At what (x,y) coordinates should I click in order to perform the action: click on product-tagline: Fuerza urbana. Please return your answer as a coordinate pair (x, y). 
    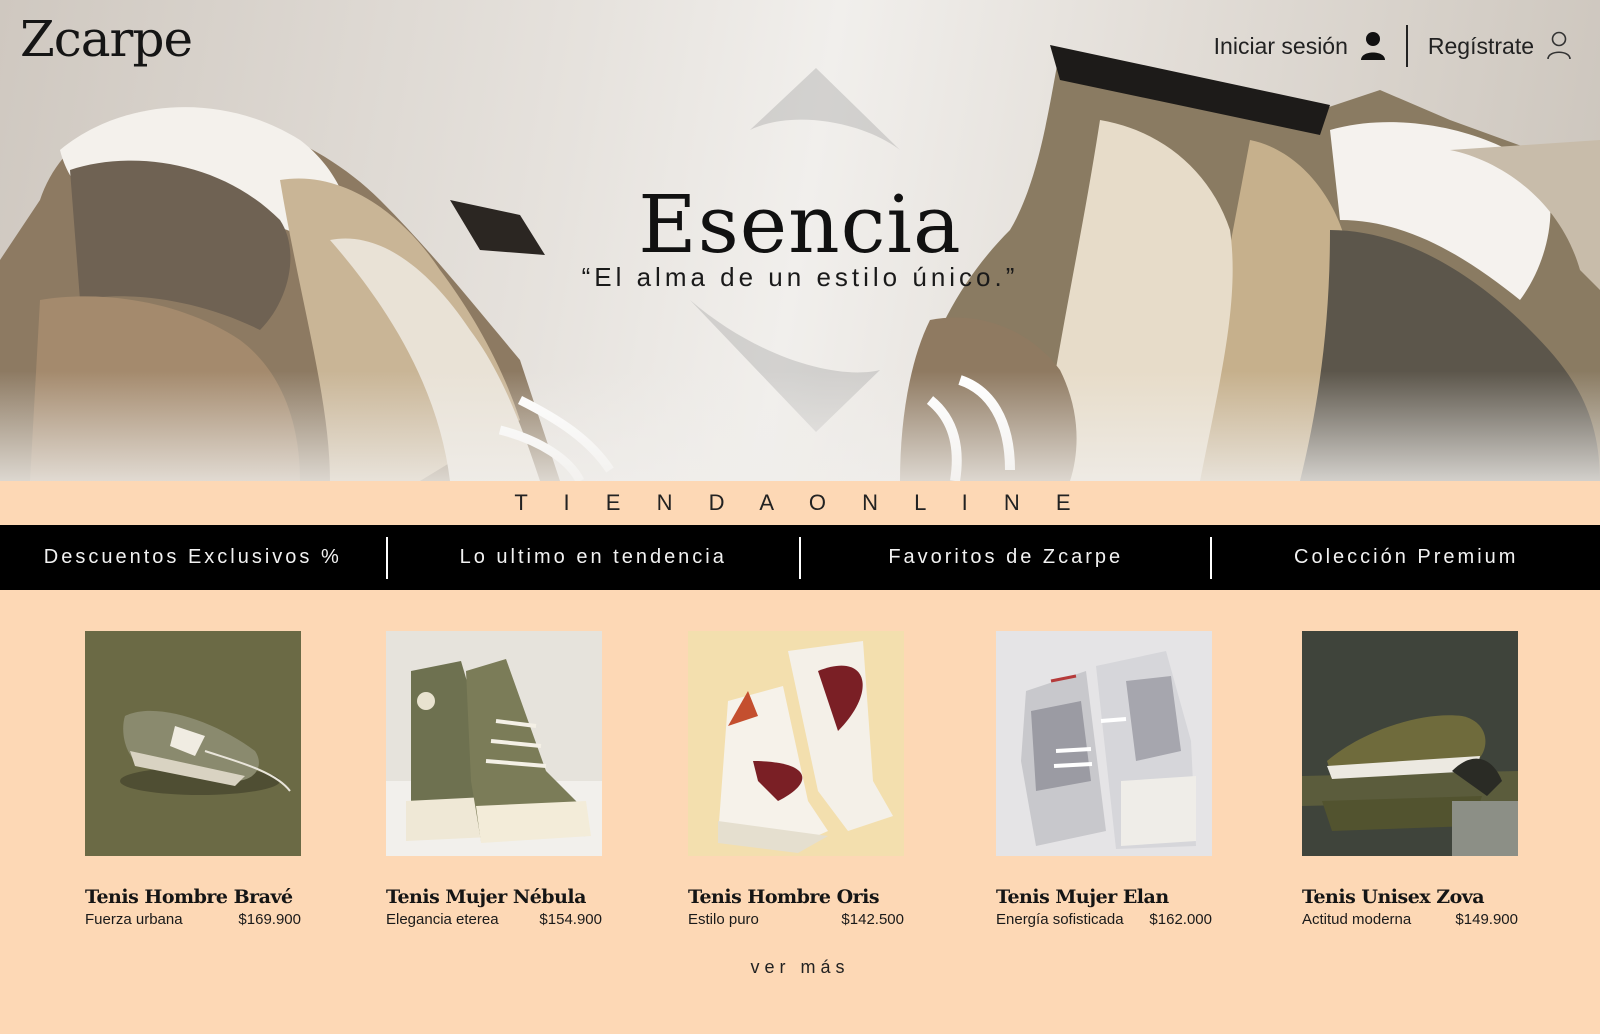
    Looking at the image, I should click on (134, 919).